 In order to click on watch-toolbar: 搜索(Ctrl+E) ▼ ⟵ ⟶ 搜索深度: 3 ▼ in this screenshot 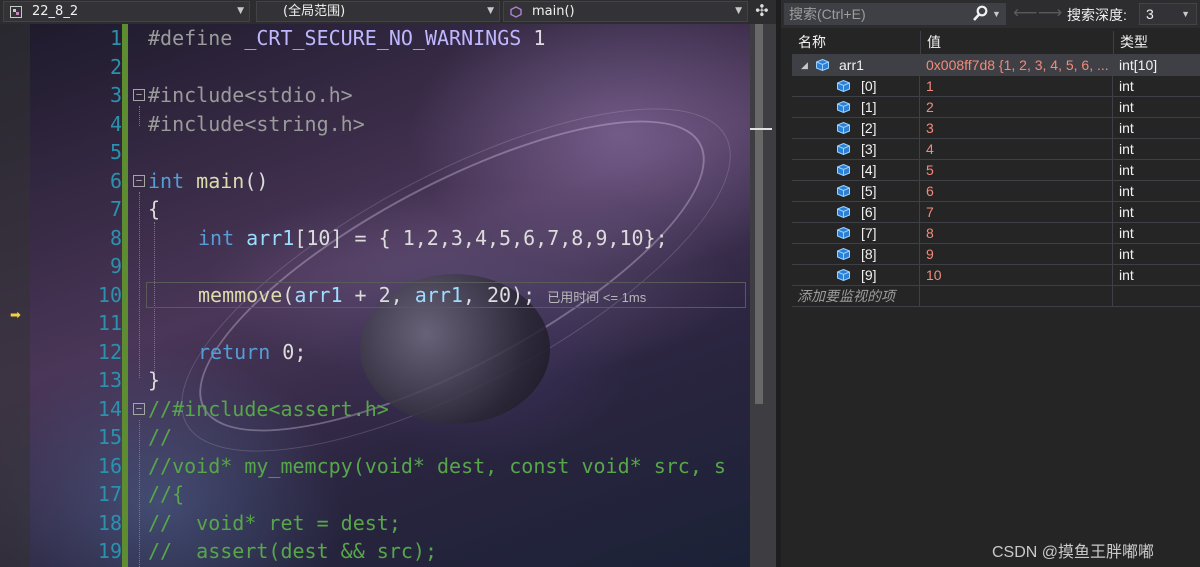, I will do `click(990, 14)`.